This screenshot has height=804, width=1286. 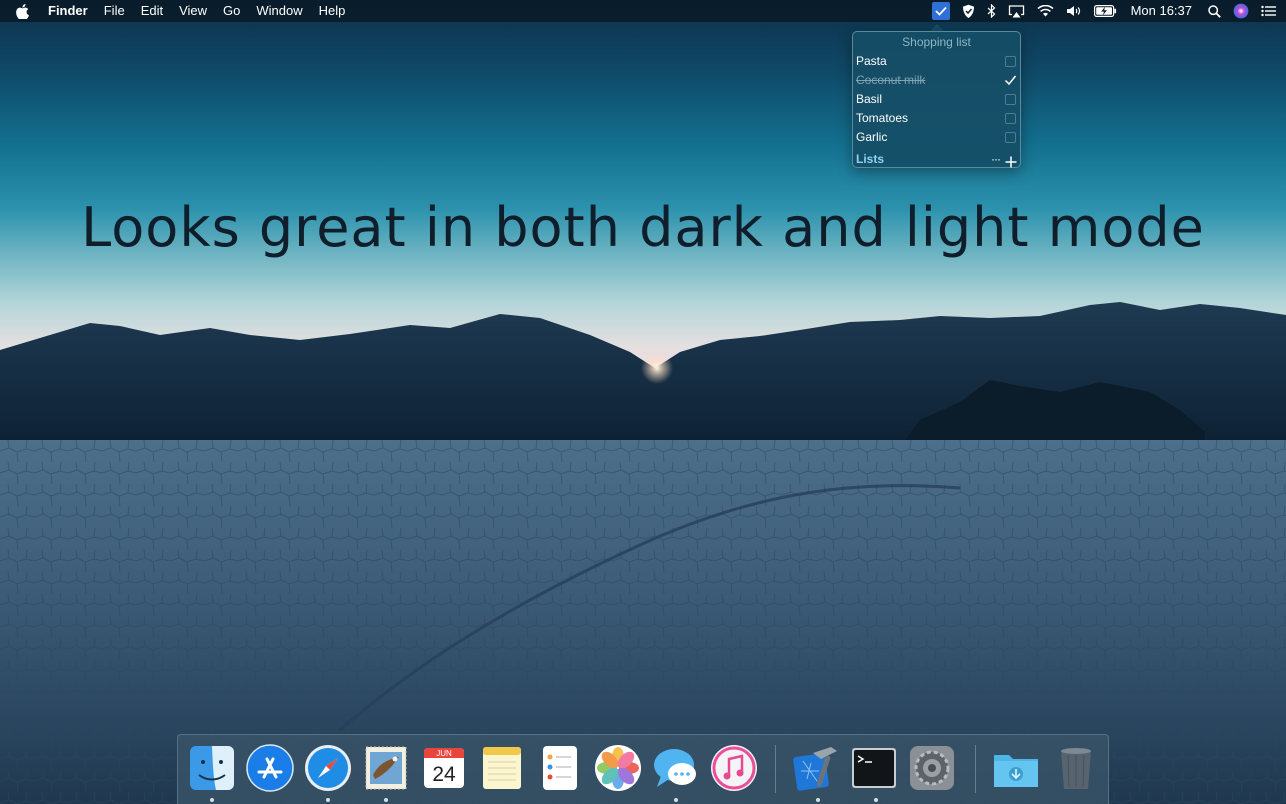 What do you see at coordinates (193, 11) in the screenshot?
I see `menu-view: View` at bounding box center [193, 11].